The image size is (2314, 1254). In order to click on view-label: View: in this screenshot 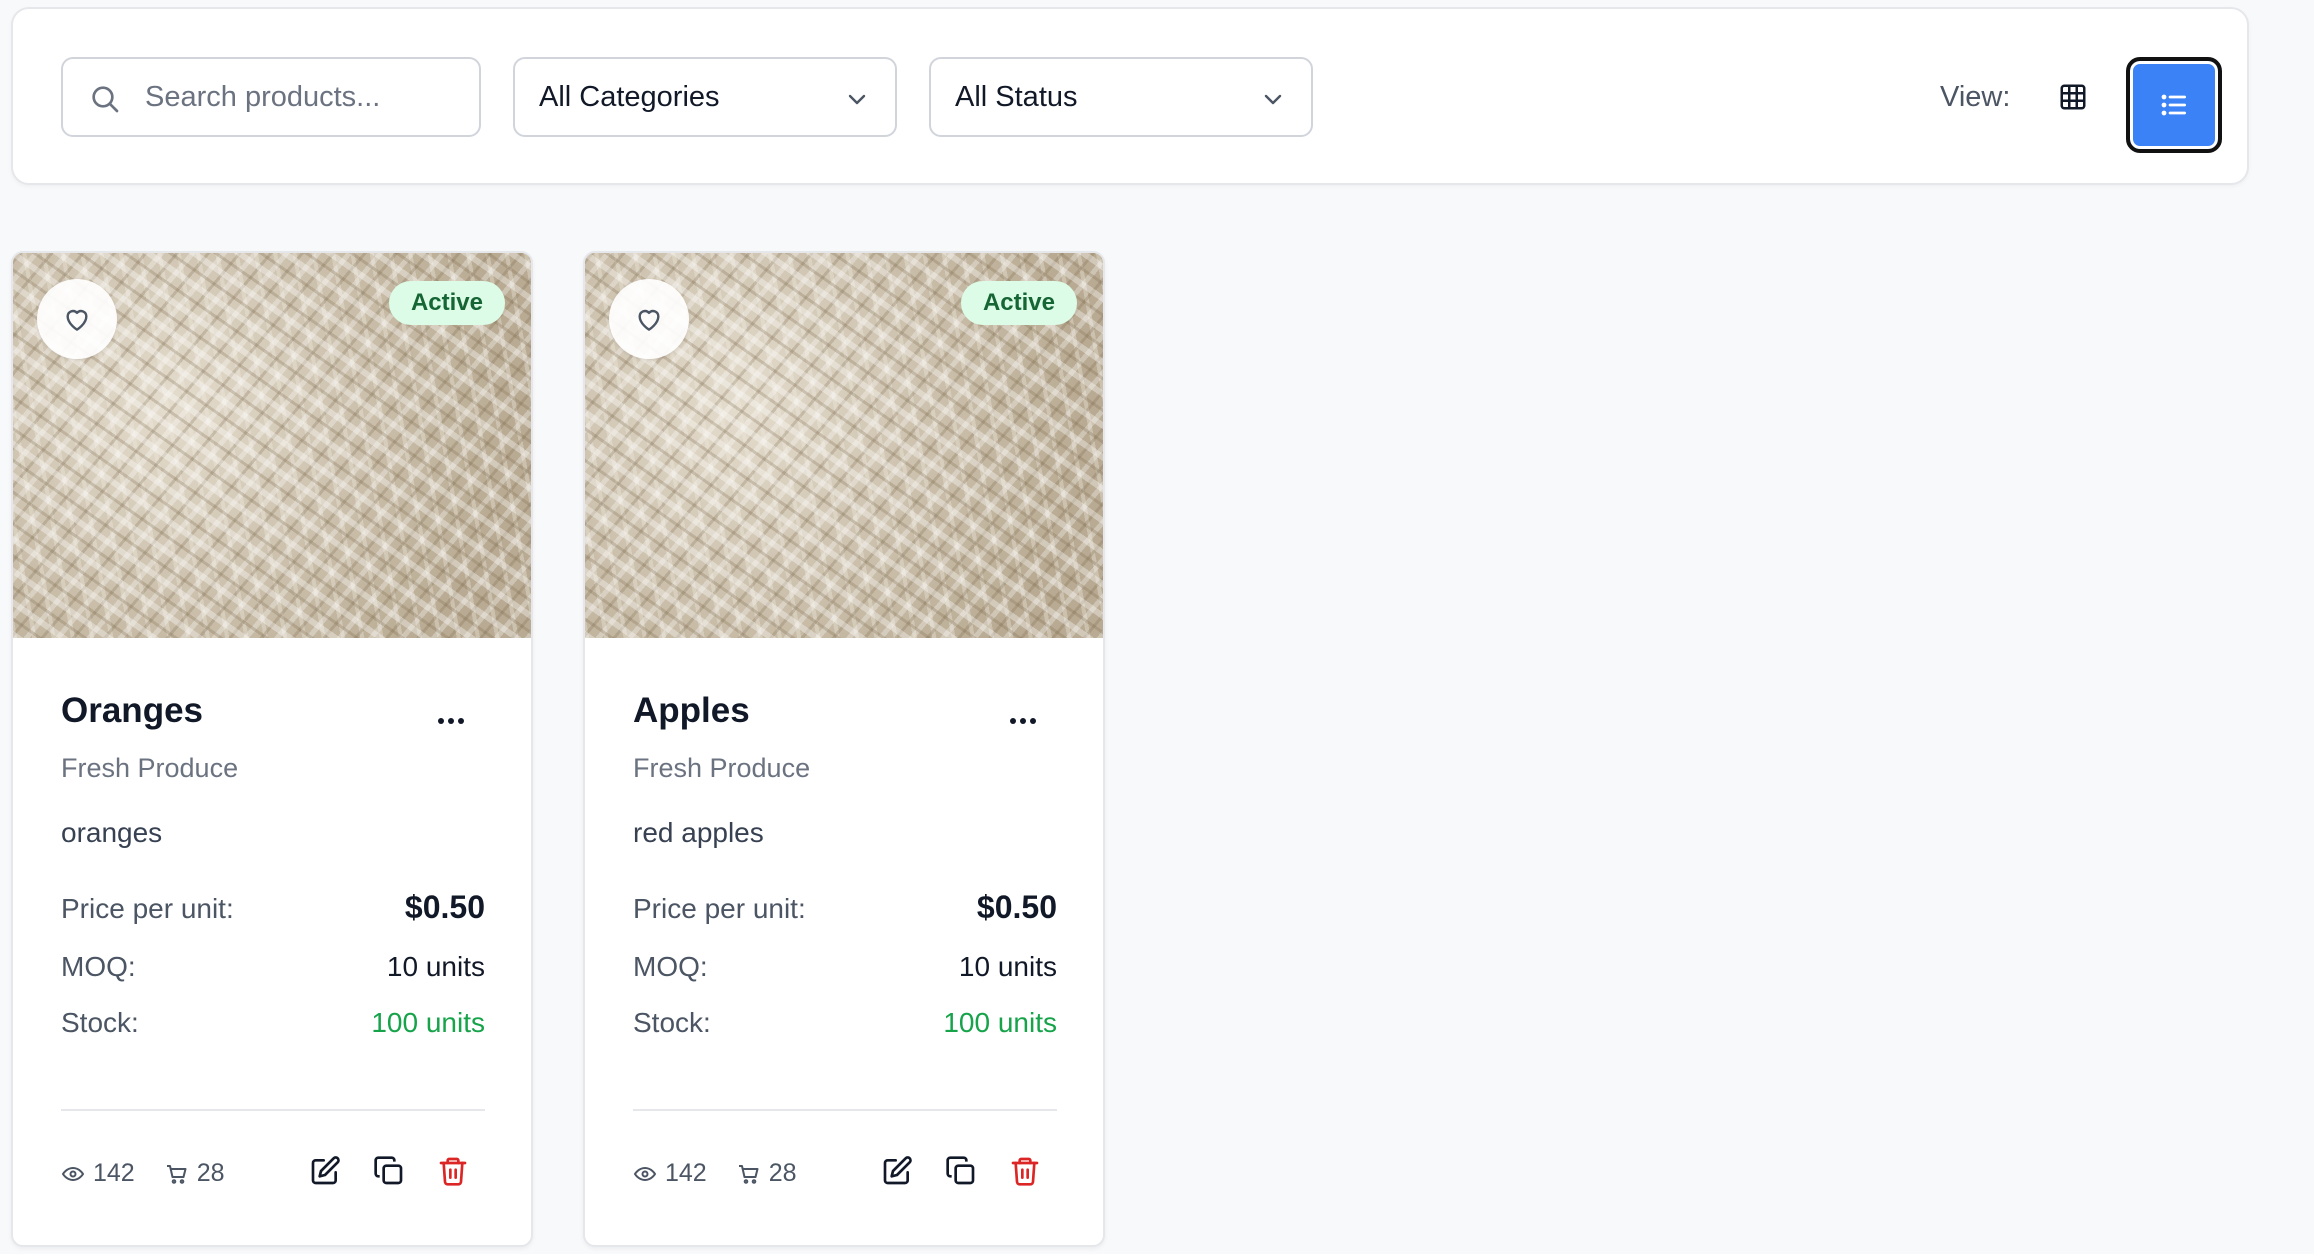, I will do `click(1975, 97)`.